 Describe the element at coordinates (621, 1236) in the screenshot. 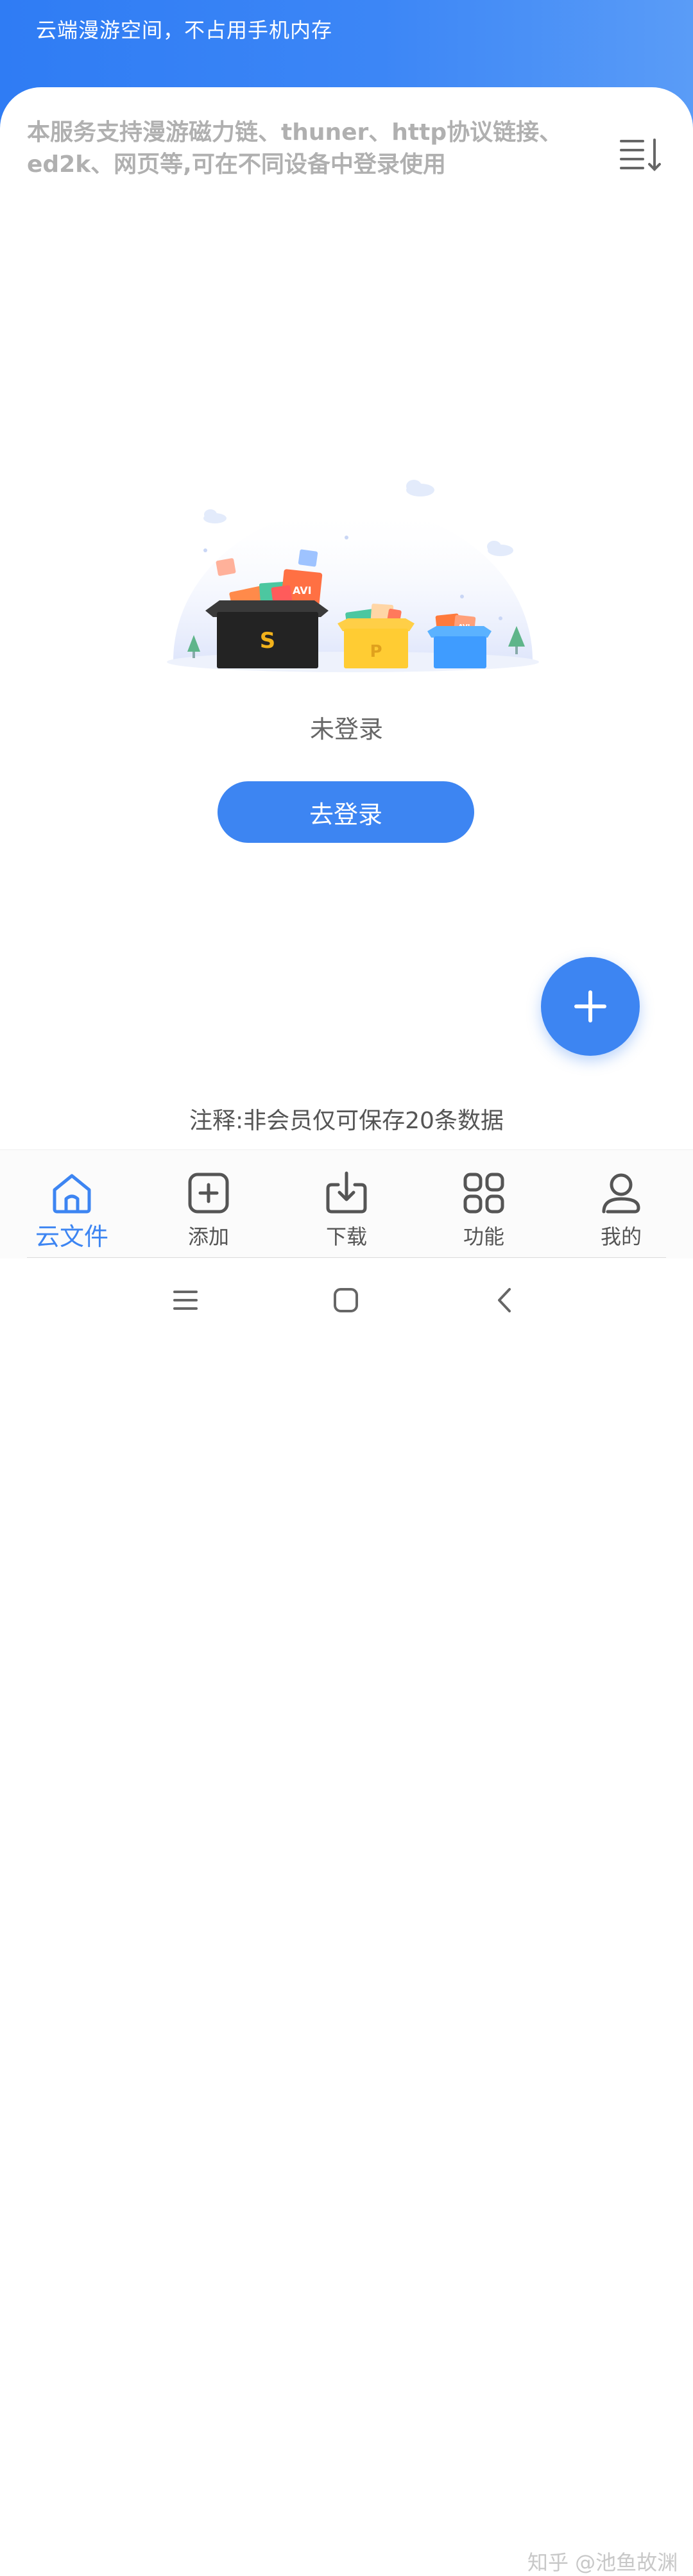

I see `tab-label: 我的` at that location.